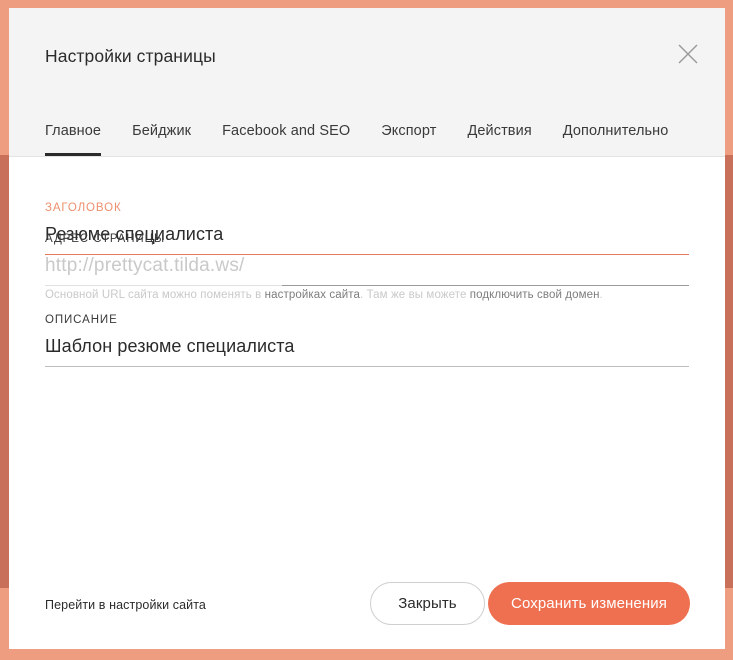 The image size is (733, 660). What do you see at coordinates (427, 603) in the screenshot?
I see `close-button: Закрыть` at bounding box center [427, 603].